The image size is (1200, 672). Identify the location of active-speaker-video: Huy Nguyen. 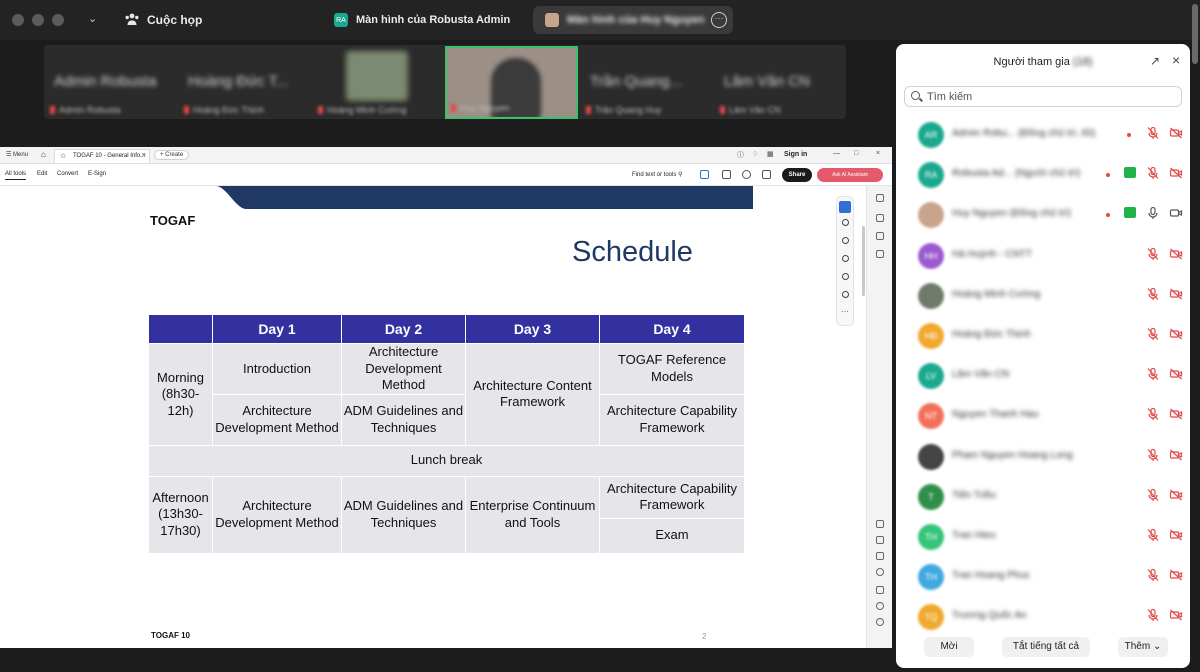
(511, 82).